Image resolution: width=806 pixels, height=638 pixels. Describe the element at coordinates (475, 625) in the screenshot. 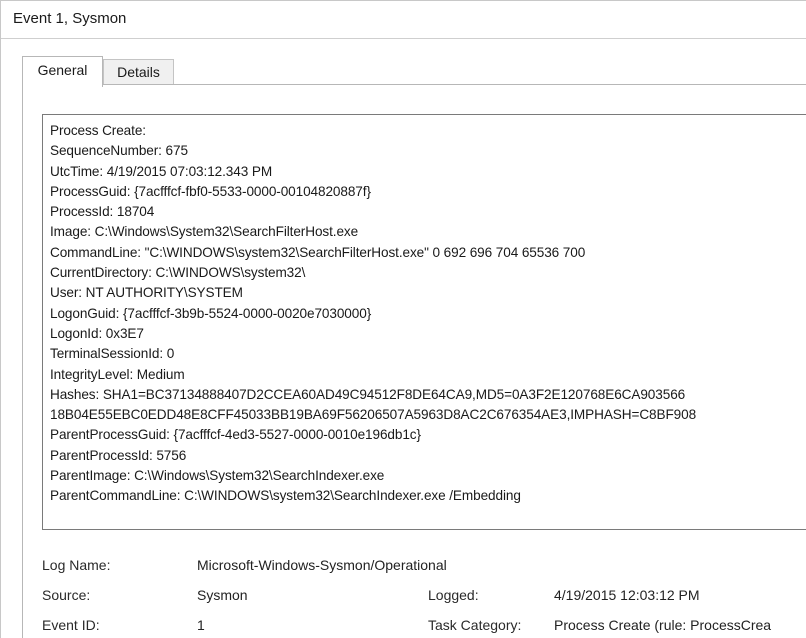

I see `task-category-label: Task Category:` at that location.